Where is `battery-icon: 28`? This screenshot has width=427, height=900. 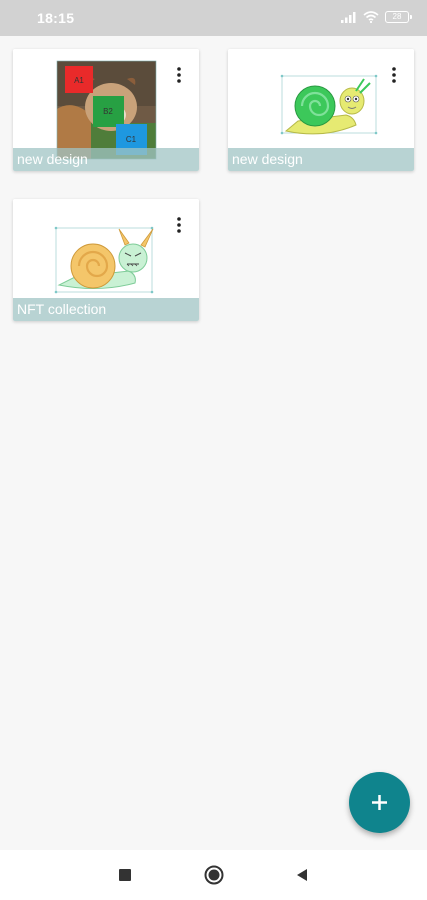
battery-icon: 28 is located at coordinates (398, 17).